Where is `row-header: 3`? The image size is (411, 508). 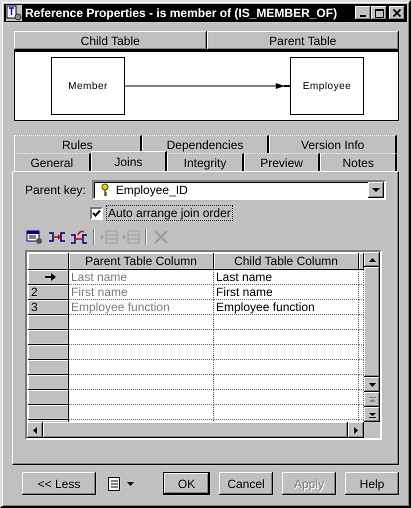
row-header: 3 is located at coordinates (48, 307).